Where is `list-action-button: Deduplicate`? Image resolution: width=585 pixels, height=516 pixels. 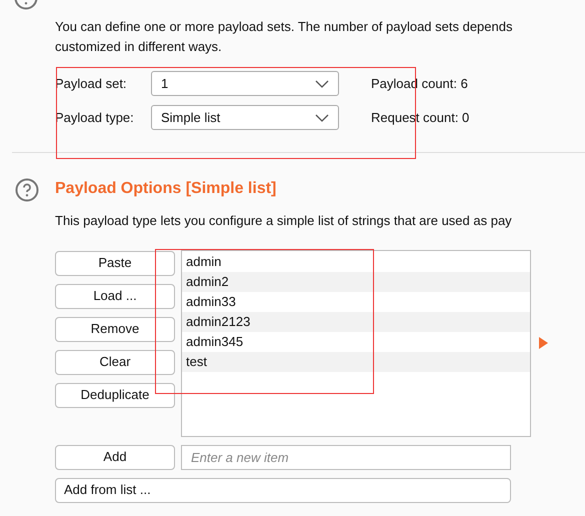
list-action-button: Deduplicate is located at coordinates (115, 395).